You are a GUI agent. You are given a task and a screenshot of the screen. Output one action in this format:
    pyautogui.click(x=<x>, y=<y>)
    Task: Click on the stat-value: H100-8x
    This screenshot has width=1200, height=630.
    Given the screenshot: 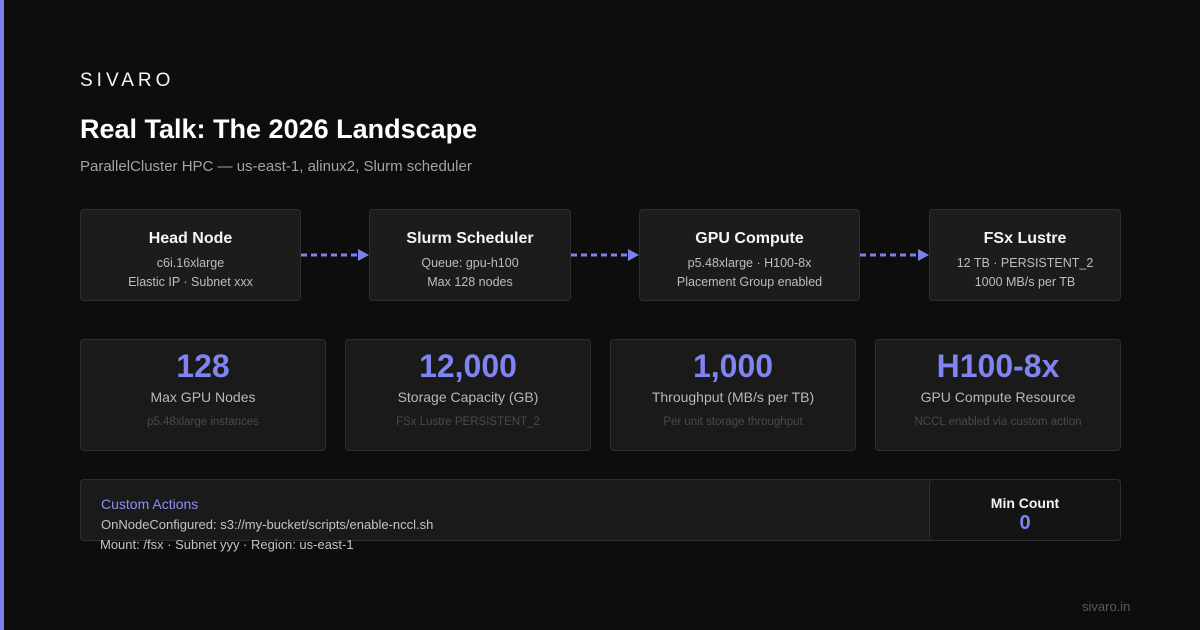 What is the action you would take?
    pyautogui.click(x=998, y=366)
    